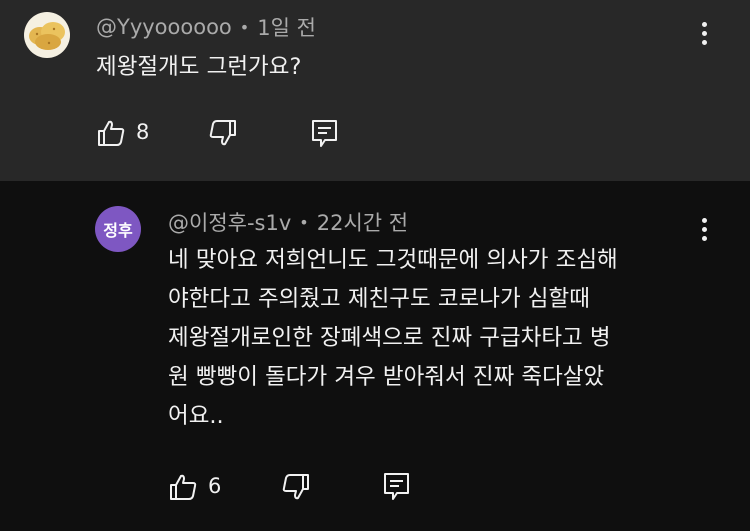 The width and height of the screenshot is (750, 531). Describe the element at coordinates (164, 27) in the screenshot. I see `author-name: @Yyyoooooo` at that location.